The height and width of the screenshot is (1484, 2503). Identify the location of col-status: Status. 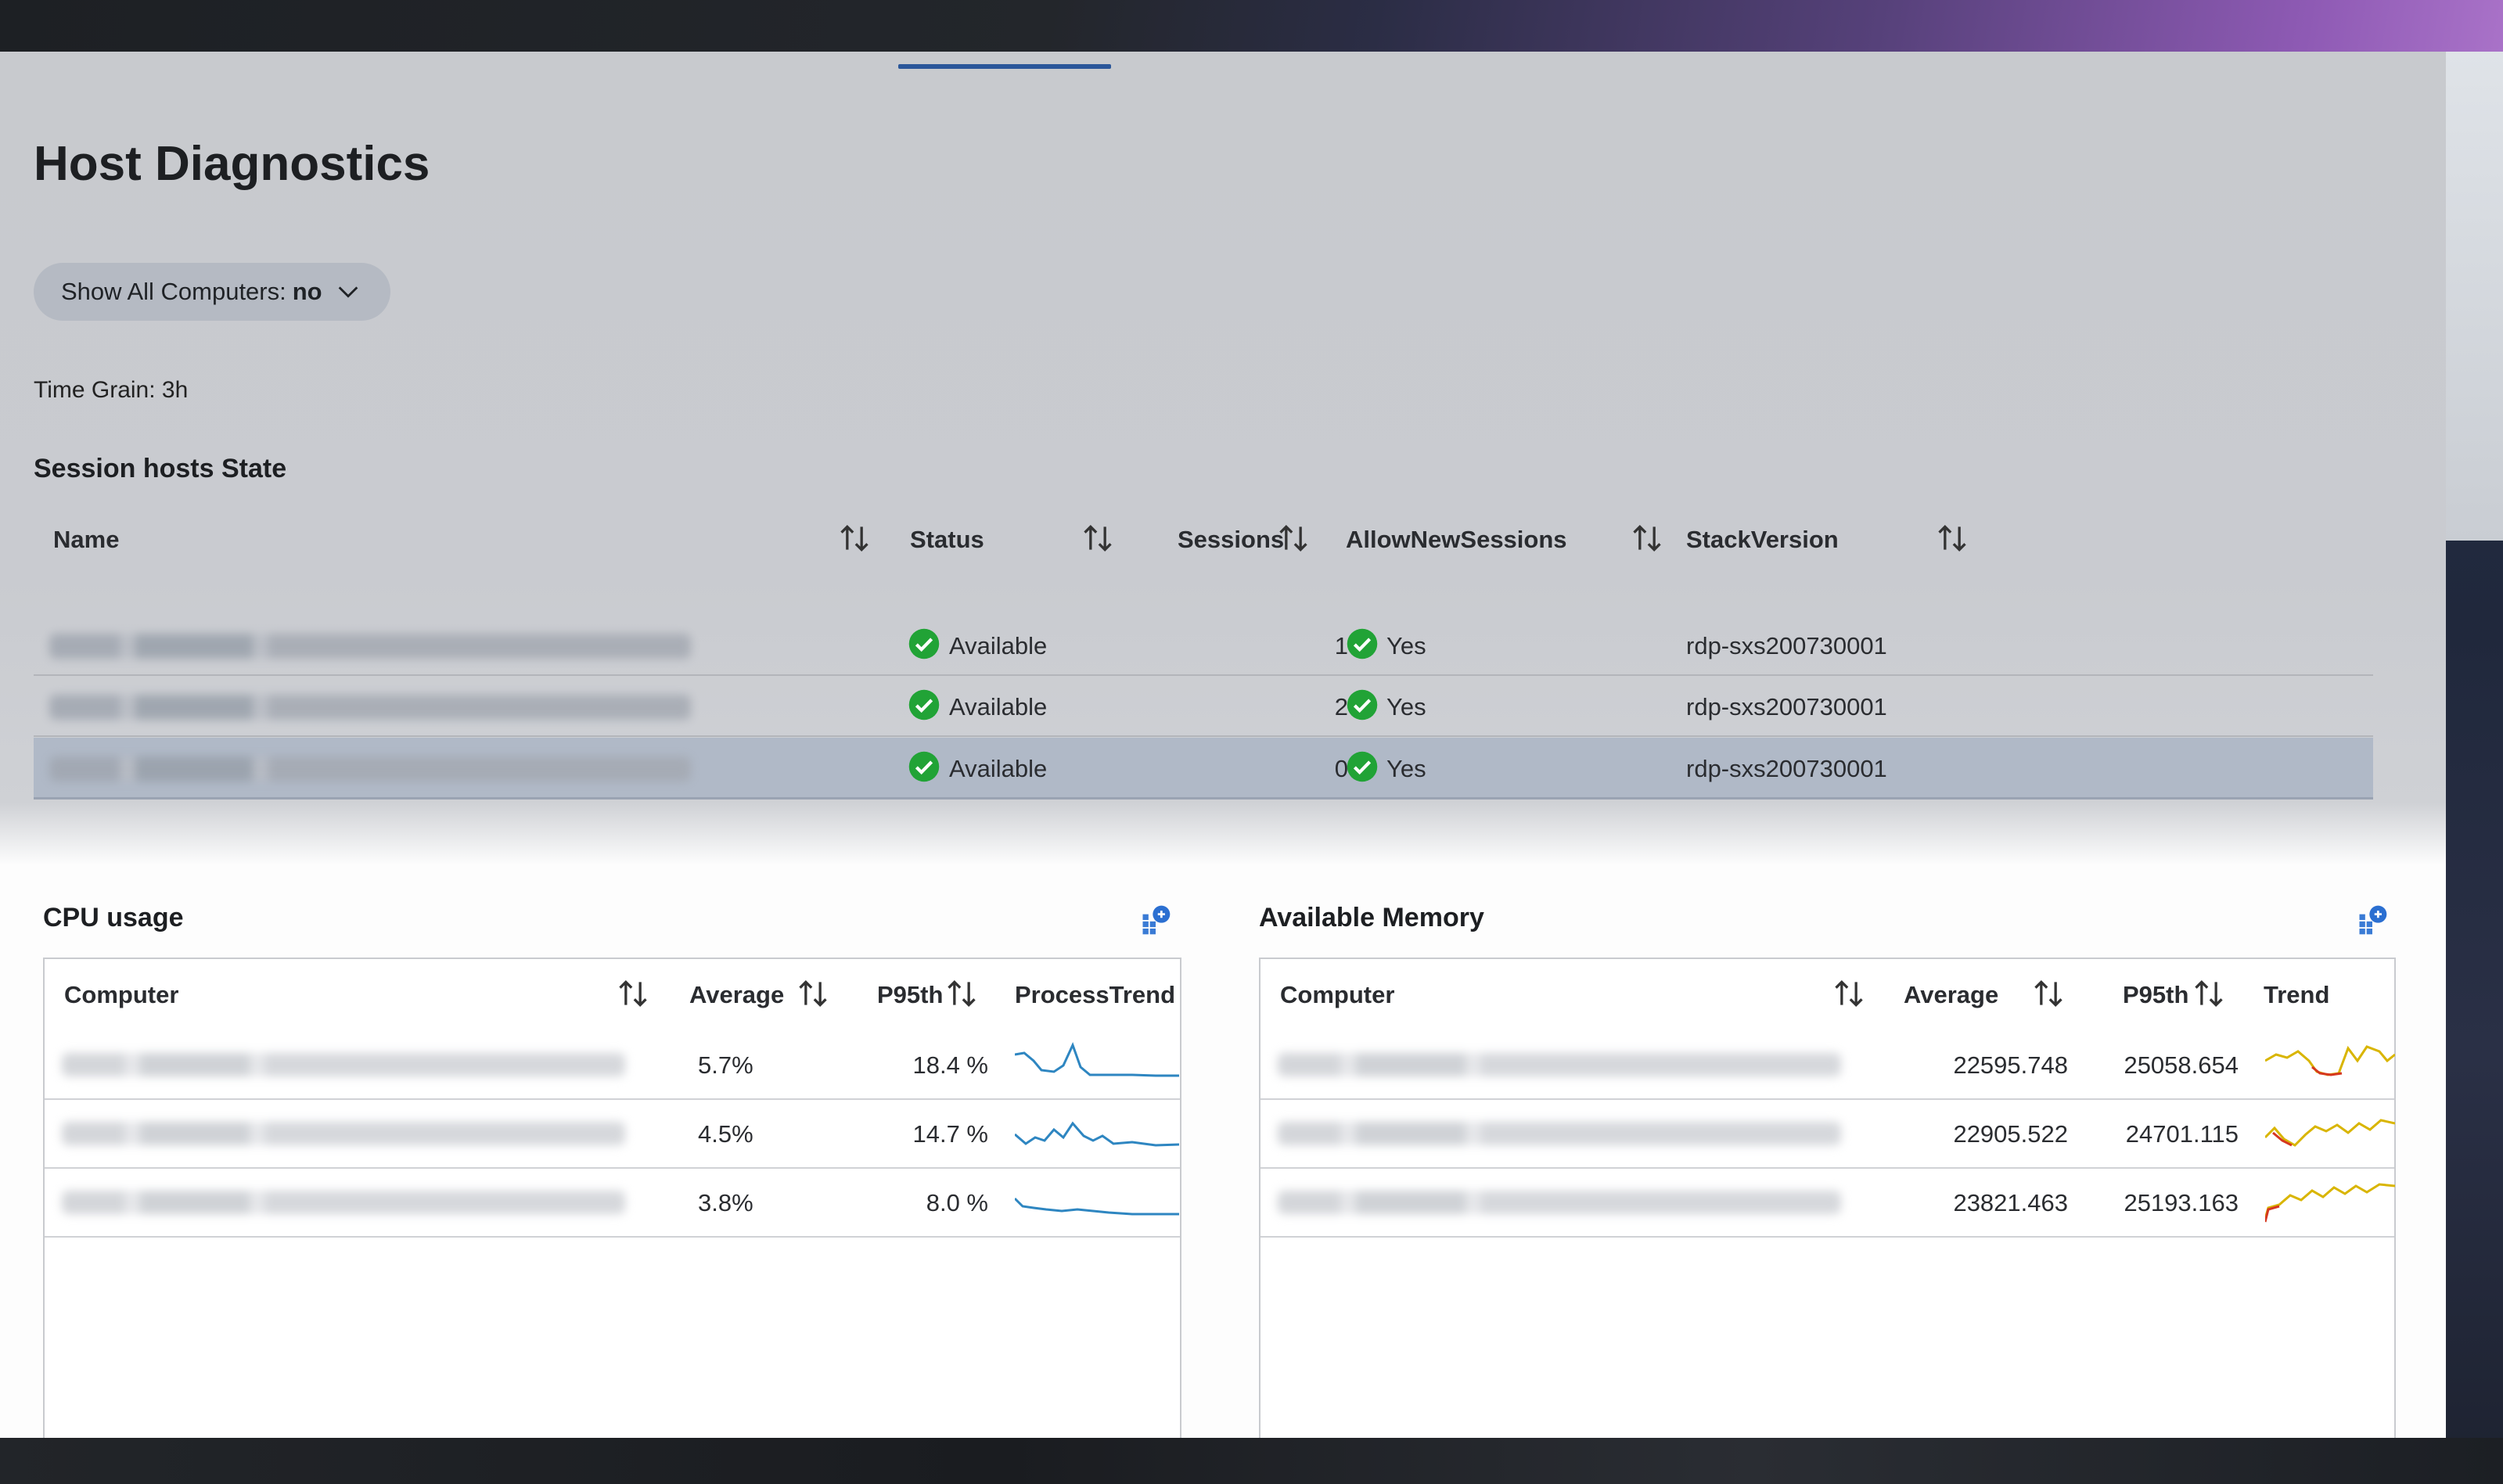
(947, 540).